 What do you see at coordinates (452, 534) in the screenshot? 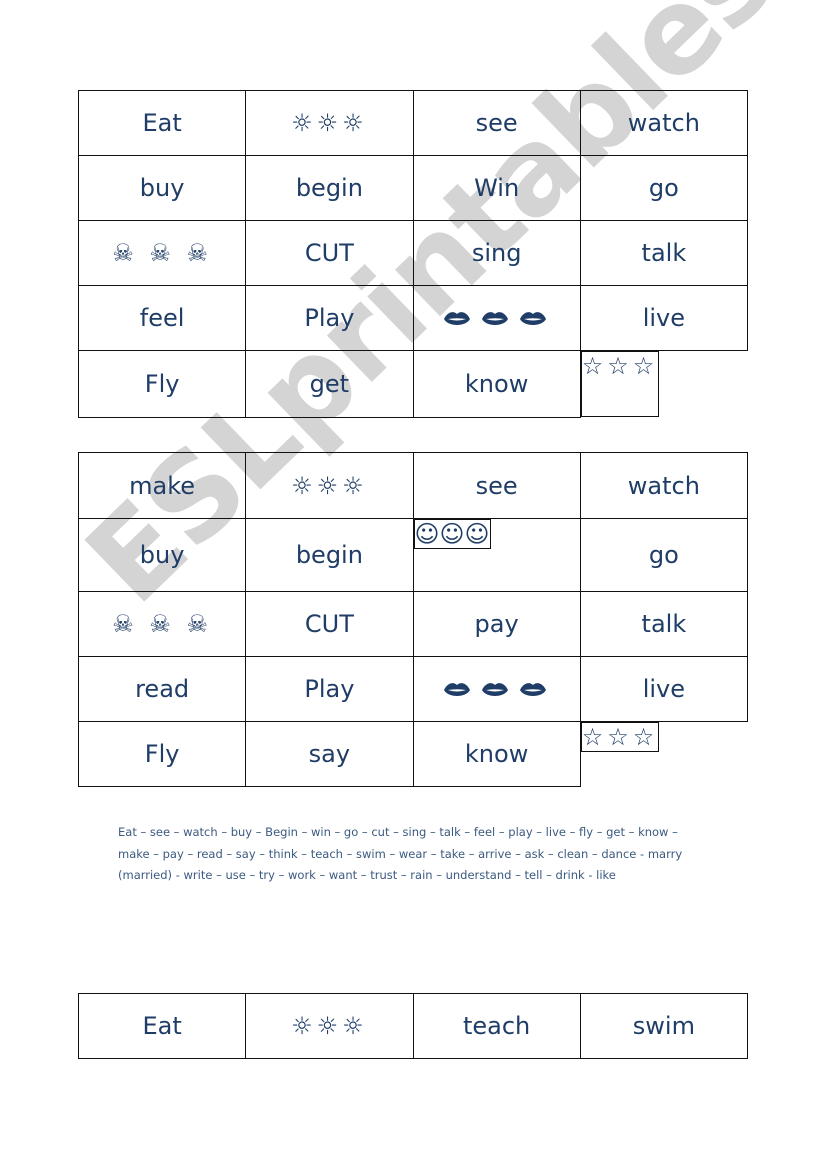
I see `smile-icons: ☺☺☺` at bounding box center [452, 534].